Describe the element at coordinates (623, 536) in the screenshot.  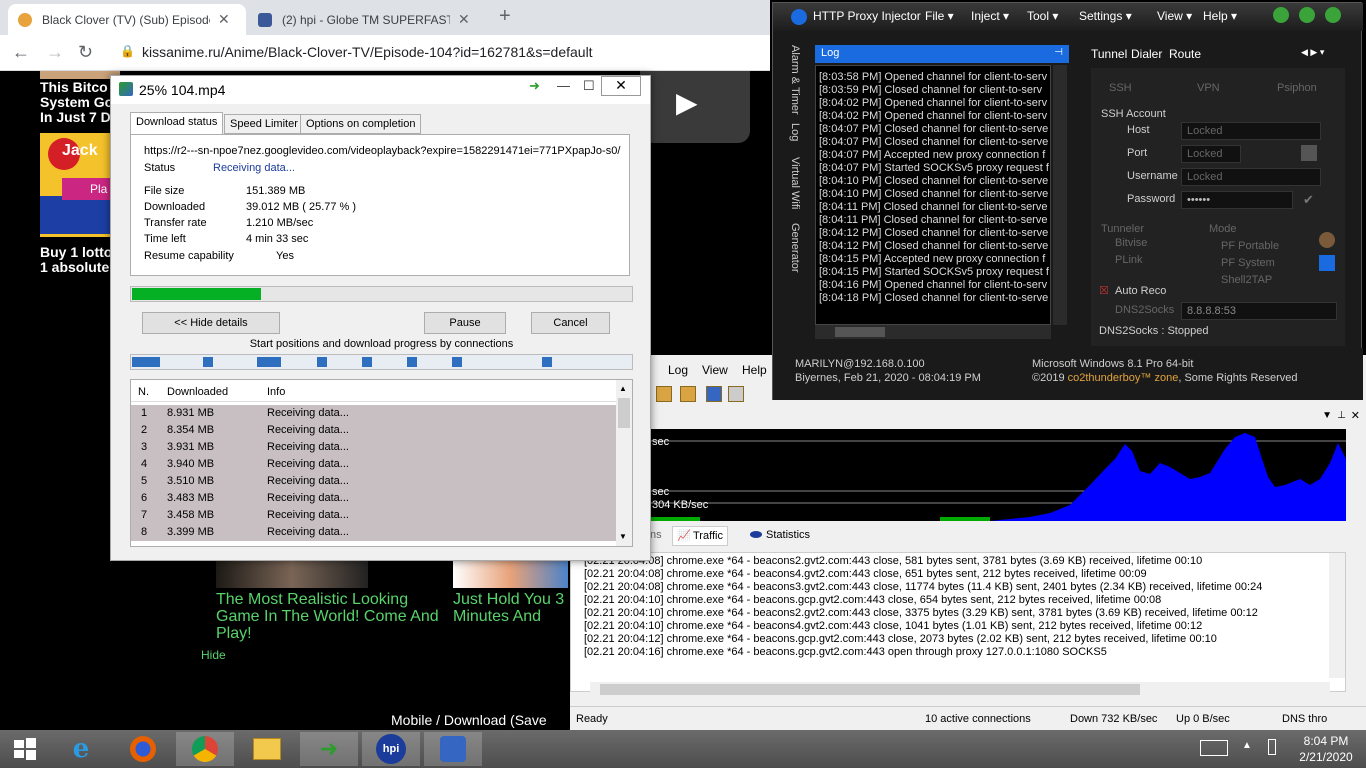
I see `scroll-down-icon: ▼` at that location.